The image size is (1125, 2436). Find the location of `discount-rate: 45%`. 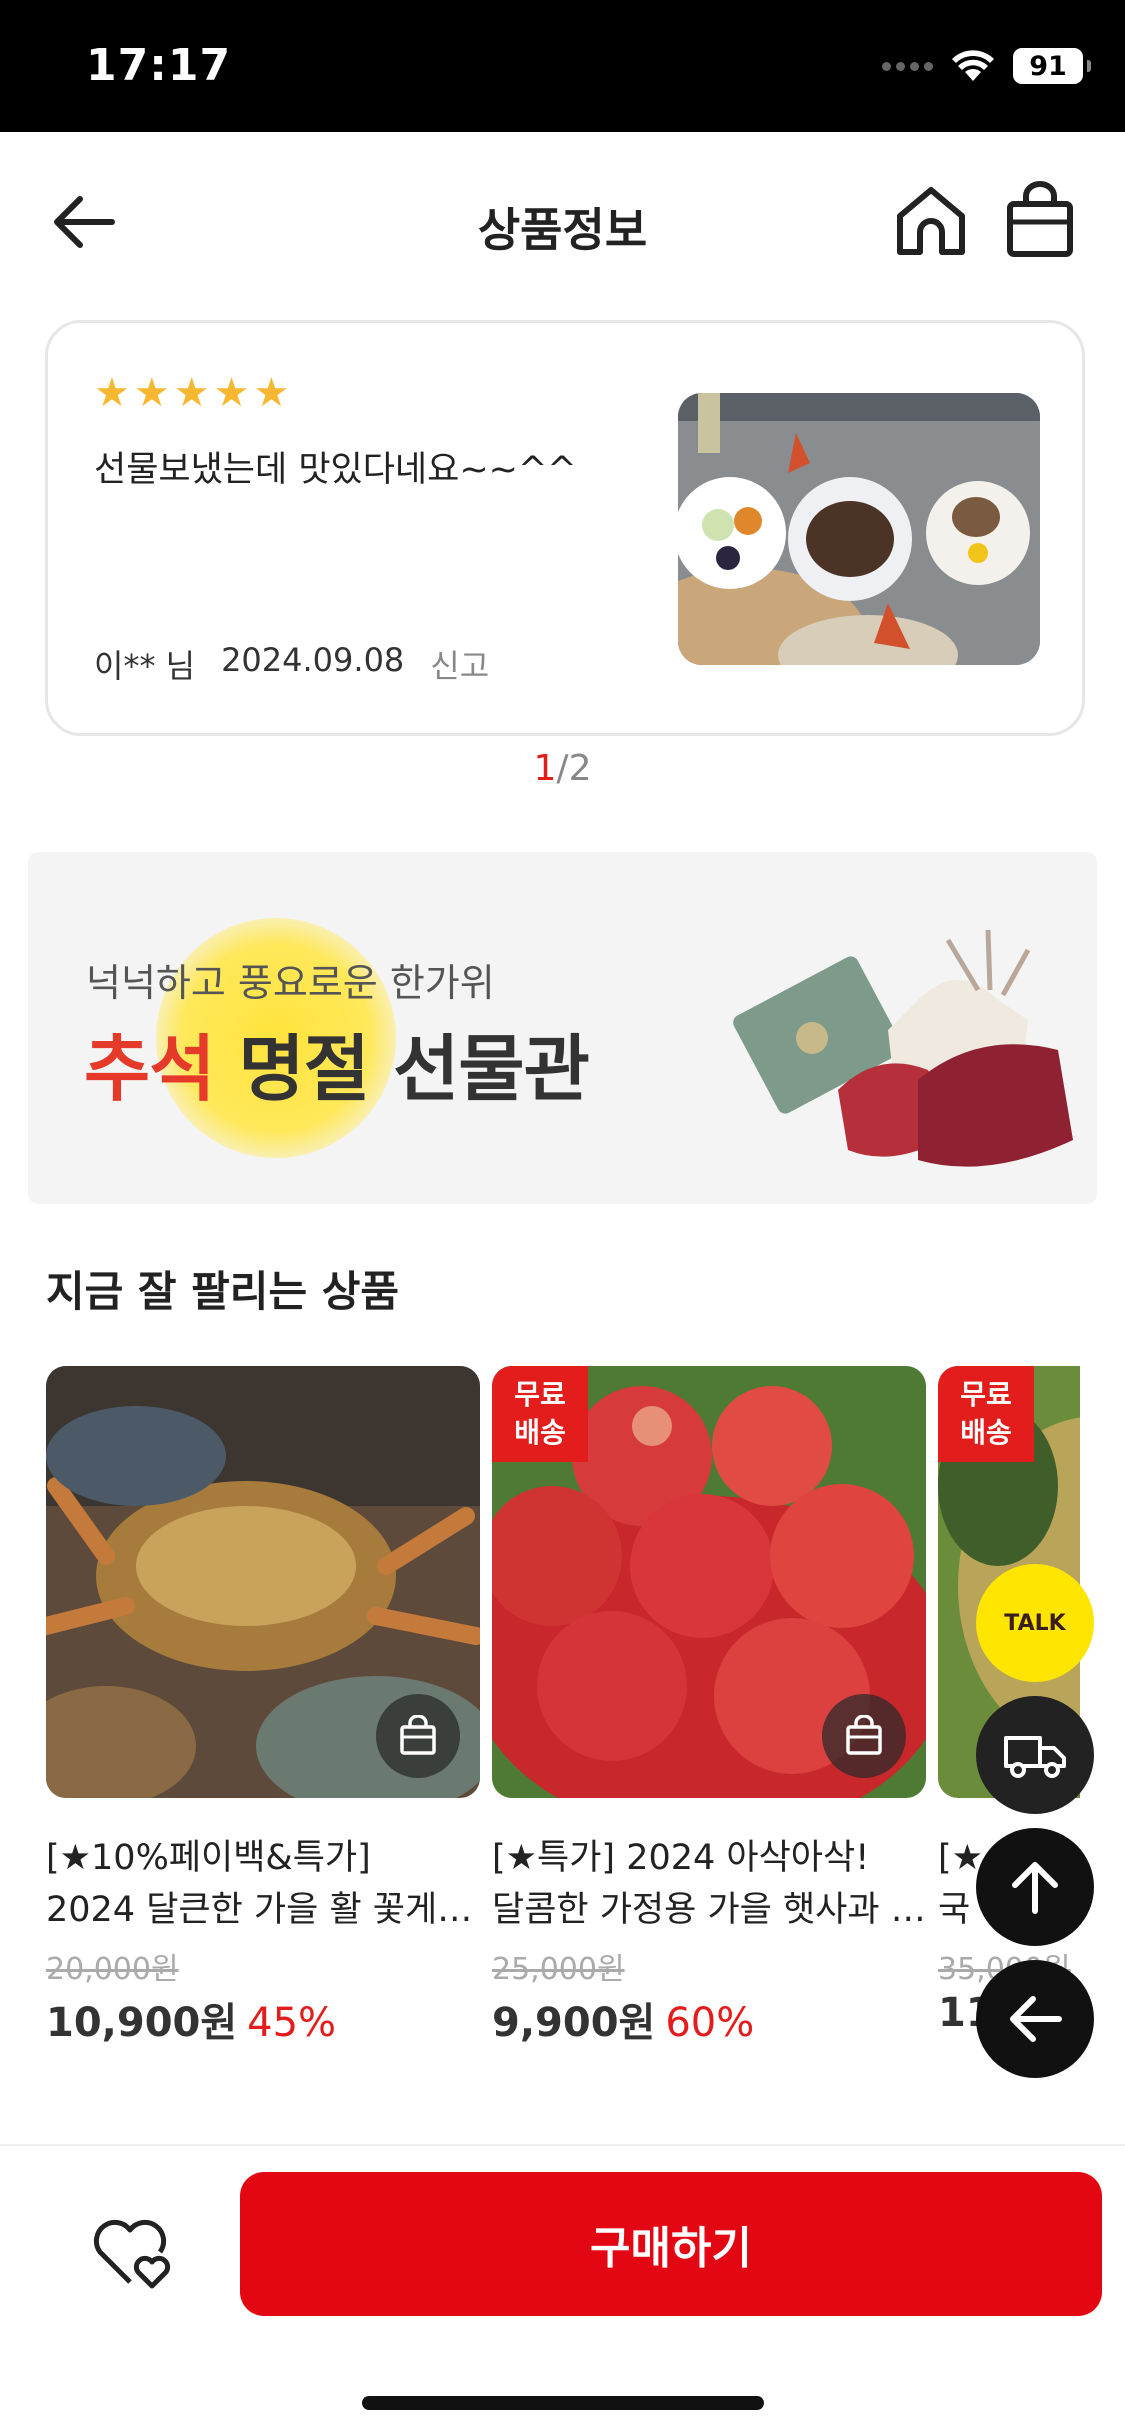

discount-rate: 45% is located at coordinates (292, 2023).